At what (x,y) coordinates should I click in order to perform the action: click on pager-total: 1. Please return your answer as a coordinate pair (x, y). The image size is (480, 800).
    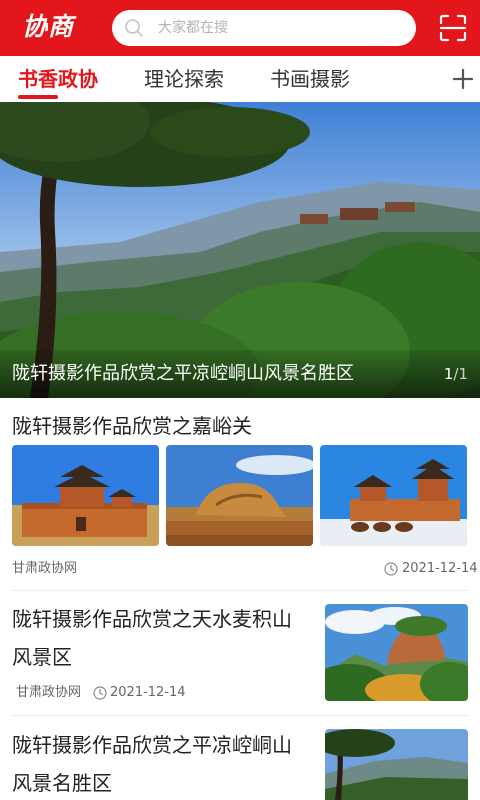
    Looking at the image, I should click on (463, 374).